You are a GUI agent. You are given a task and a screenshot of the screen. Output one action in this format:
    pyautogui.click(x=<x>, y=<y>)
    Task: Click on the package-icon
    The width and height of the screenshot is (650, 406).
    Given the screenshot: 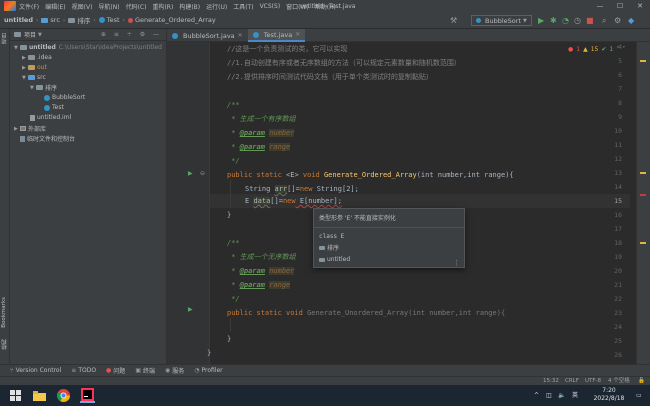 What is the action you would take?
    pyautogui.click(x=322, y=247)
    